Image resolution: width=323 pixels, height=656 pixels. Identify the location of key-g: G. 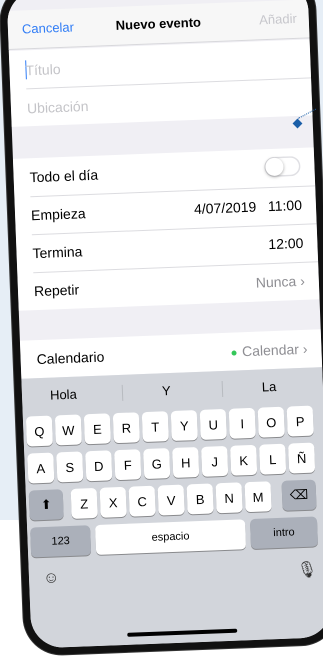
(157, 464).